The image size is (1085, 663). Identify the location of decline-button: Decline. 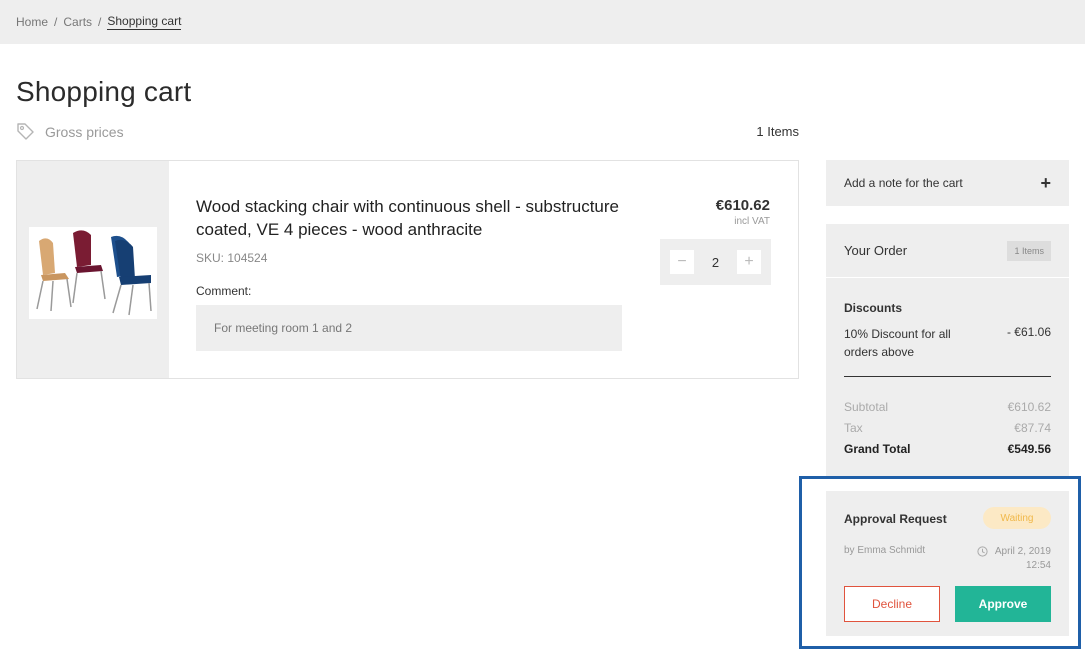
(892, 604).